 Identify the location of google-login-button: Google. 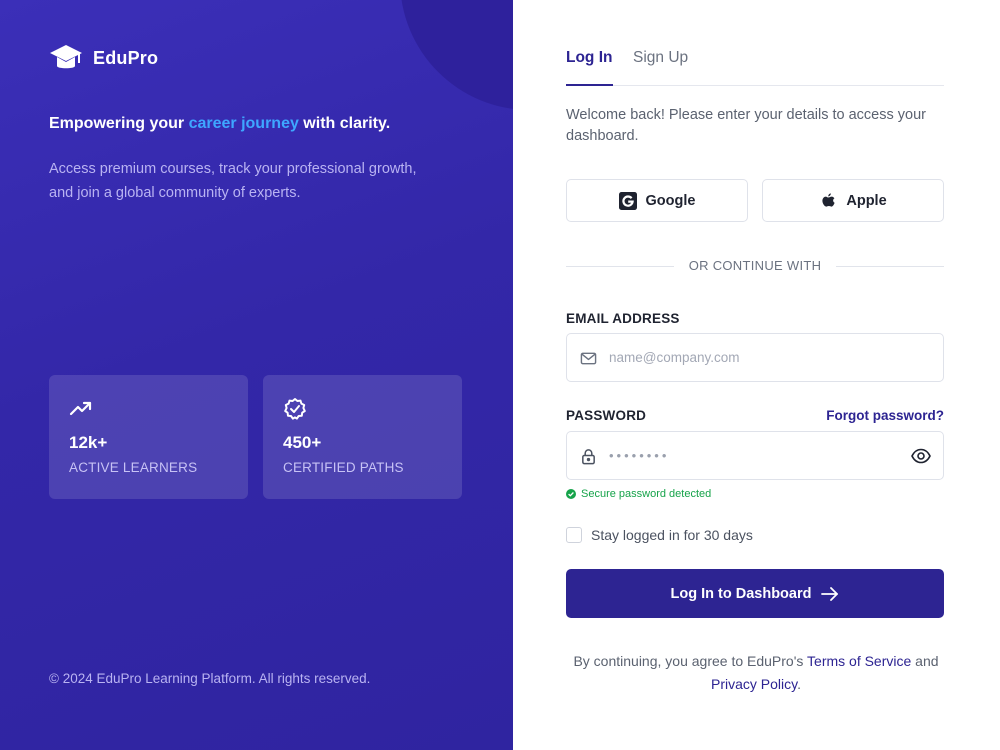
(657, 200).